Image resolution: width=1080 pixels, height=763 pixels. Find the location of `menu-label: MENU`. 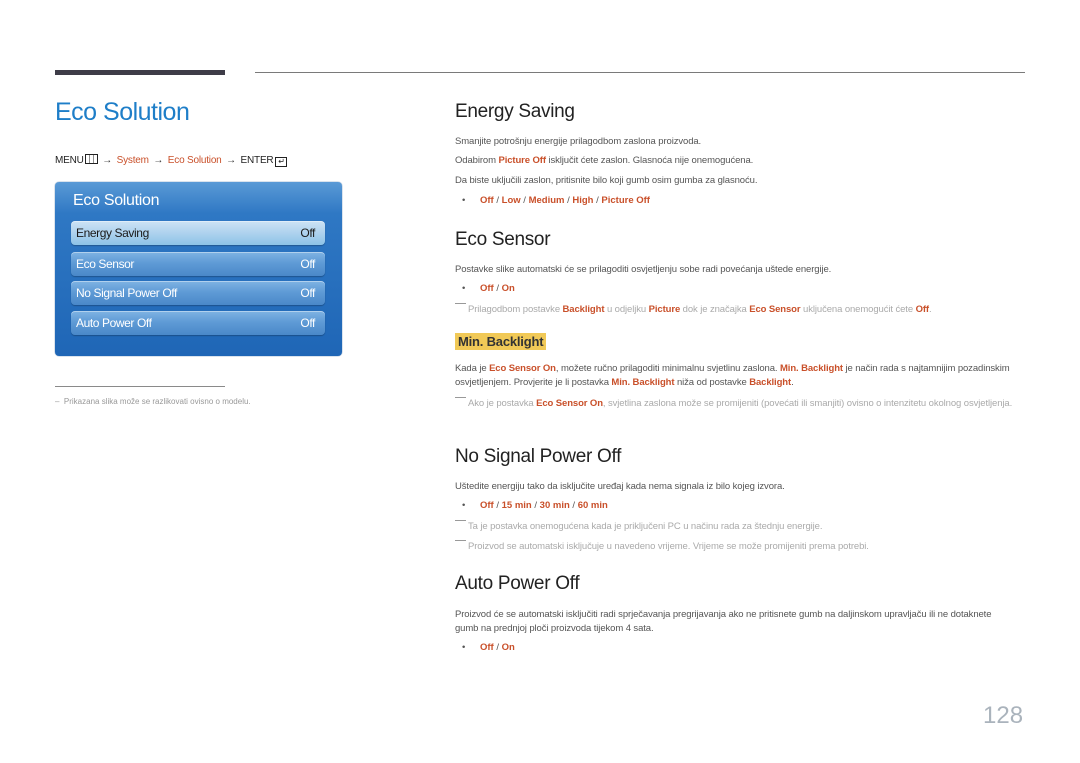

menu-label: MENU is located at coordinates (69, 160).